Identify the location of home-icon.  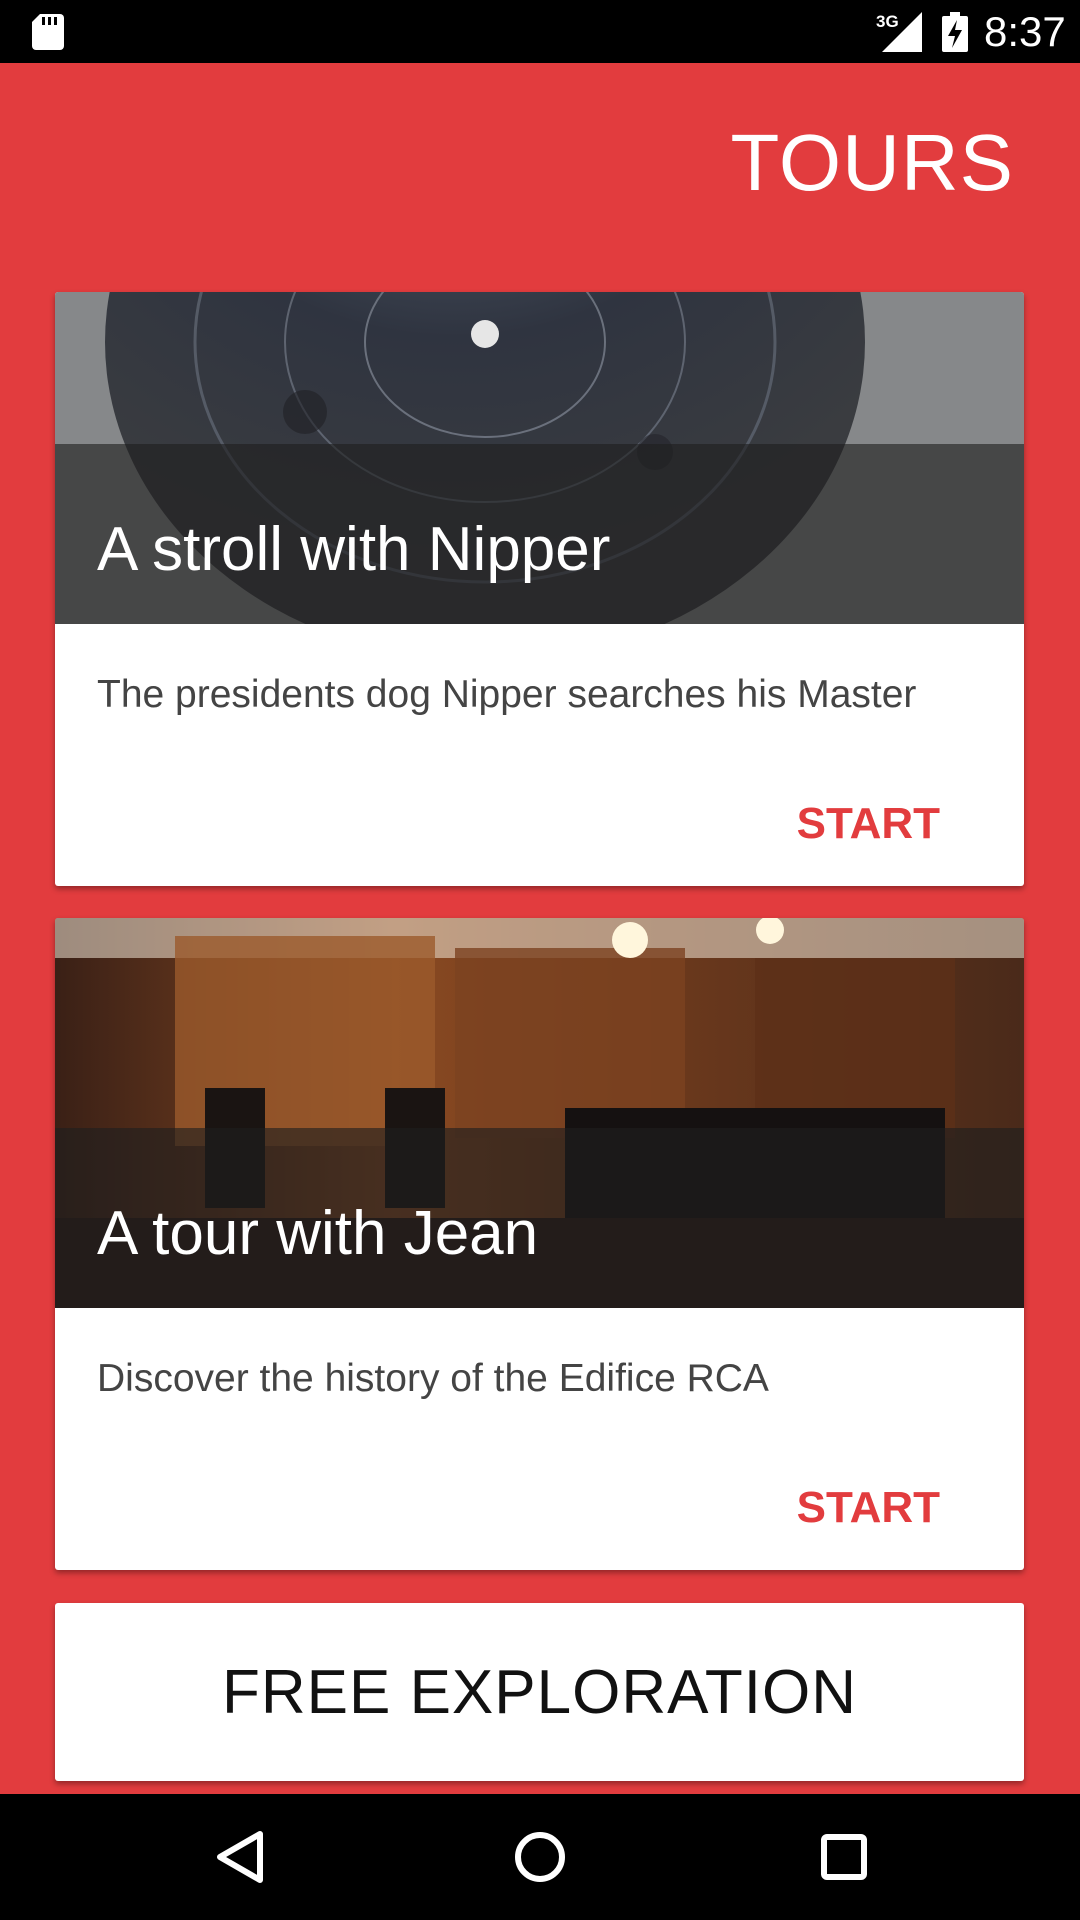
(540, 1857).